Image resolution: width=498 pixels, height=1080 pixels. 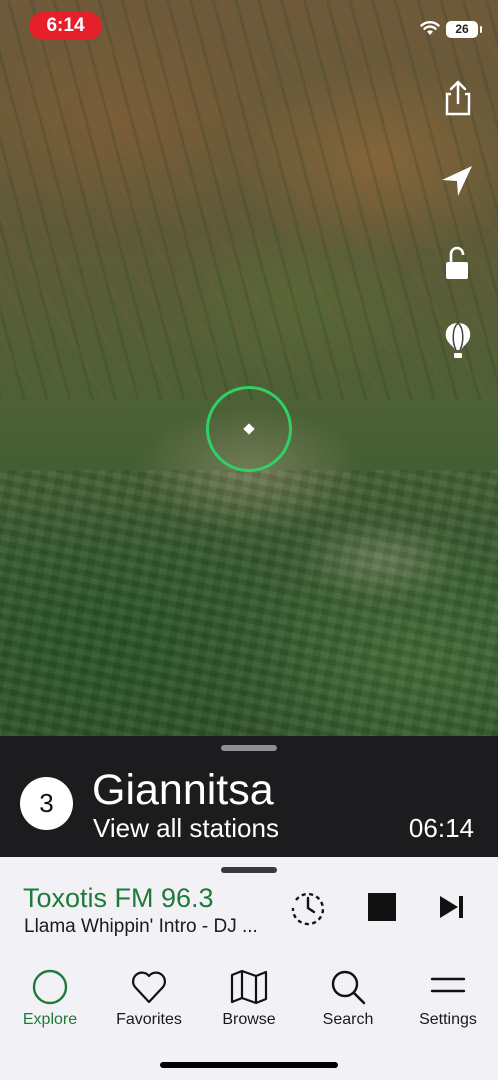 I want to click on location-name: Giannitsa, so click(x=183, y=790).